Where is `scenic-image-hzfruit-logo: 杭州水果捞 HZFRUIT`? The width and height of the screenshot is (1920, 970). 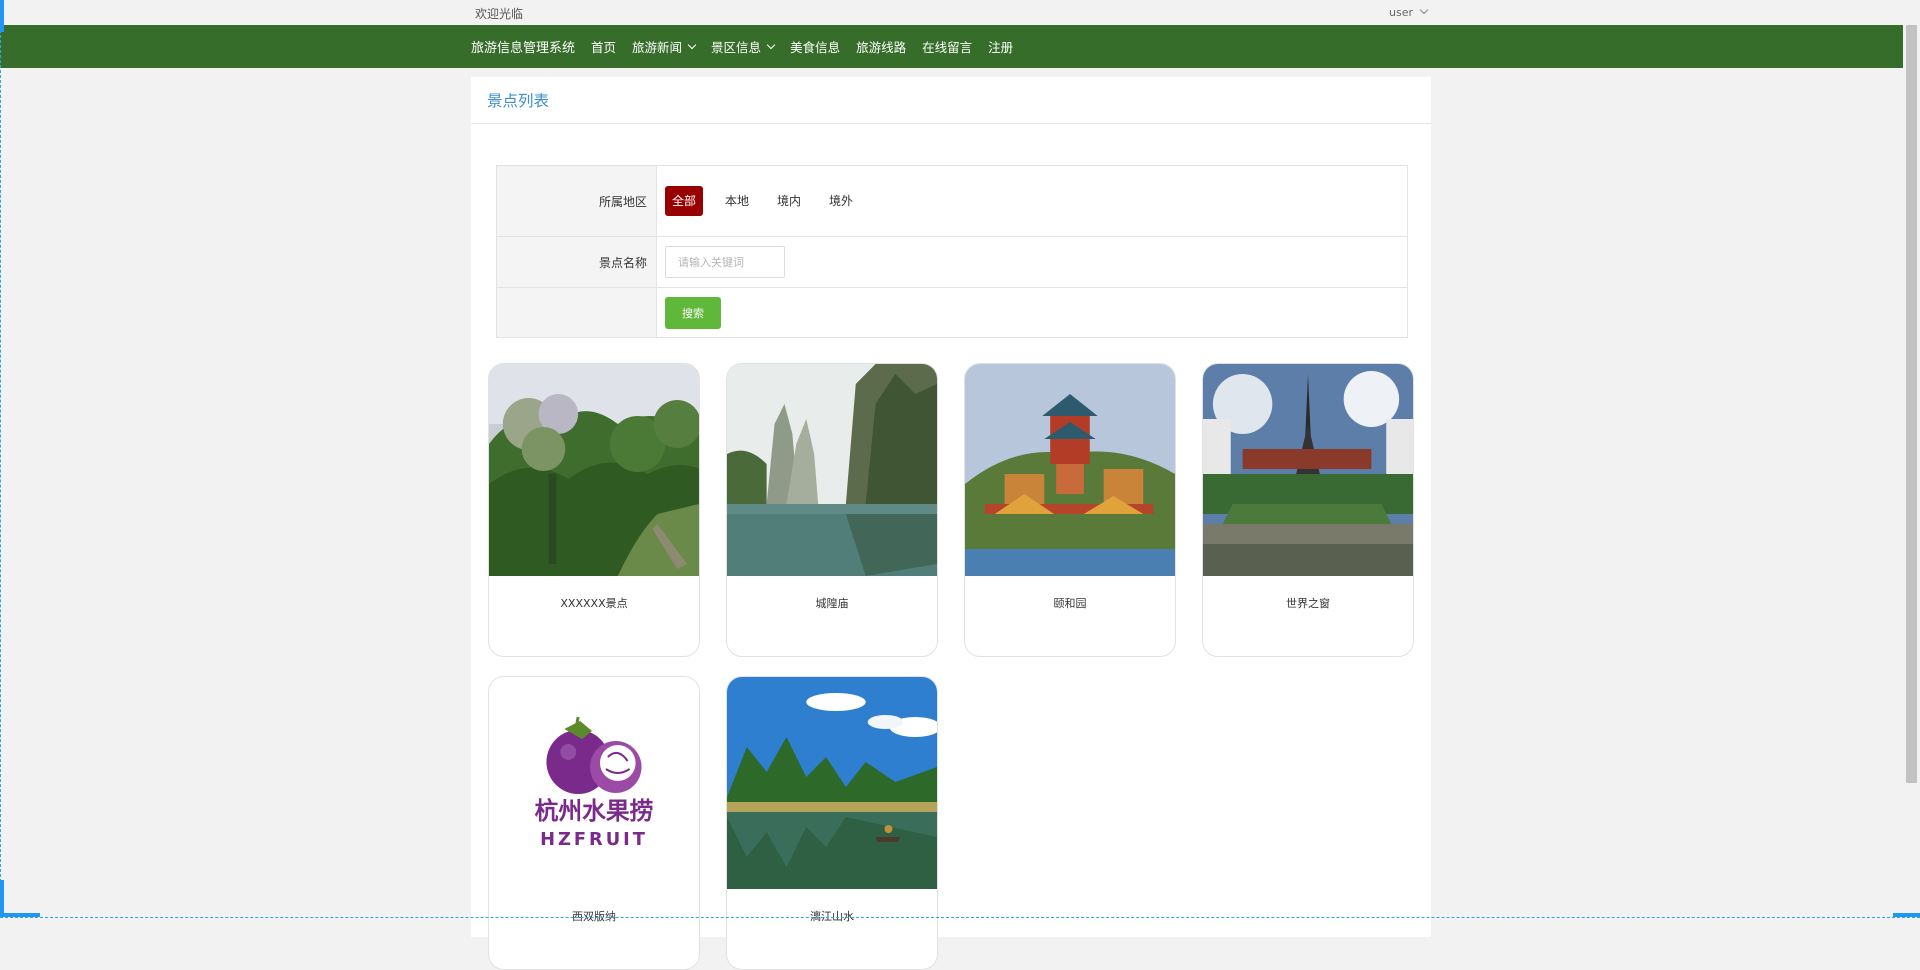 scenic-image-hzfruit-logo: 杭州水果捞 HZFRUIT is located at coordinates (594, 783).